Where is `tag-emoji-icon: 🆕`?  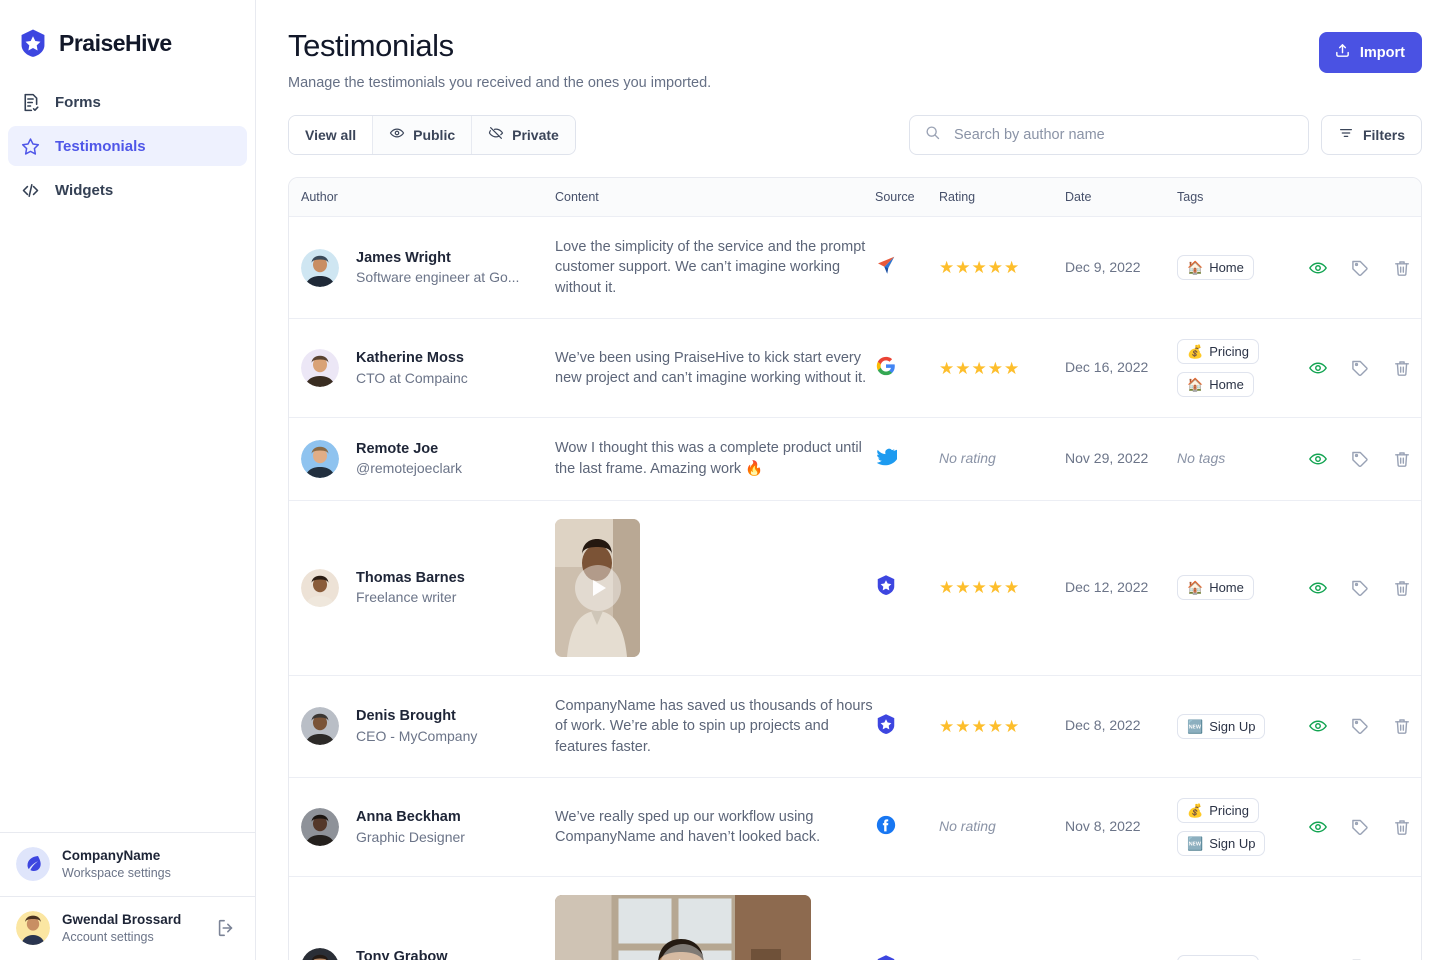
tag-emoji-icon: 🆕 is located at coordinates (1195, 844).